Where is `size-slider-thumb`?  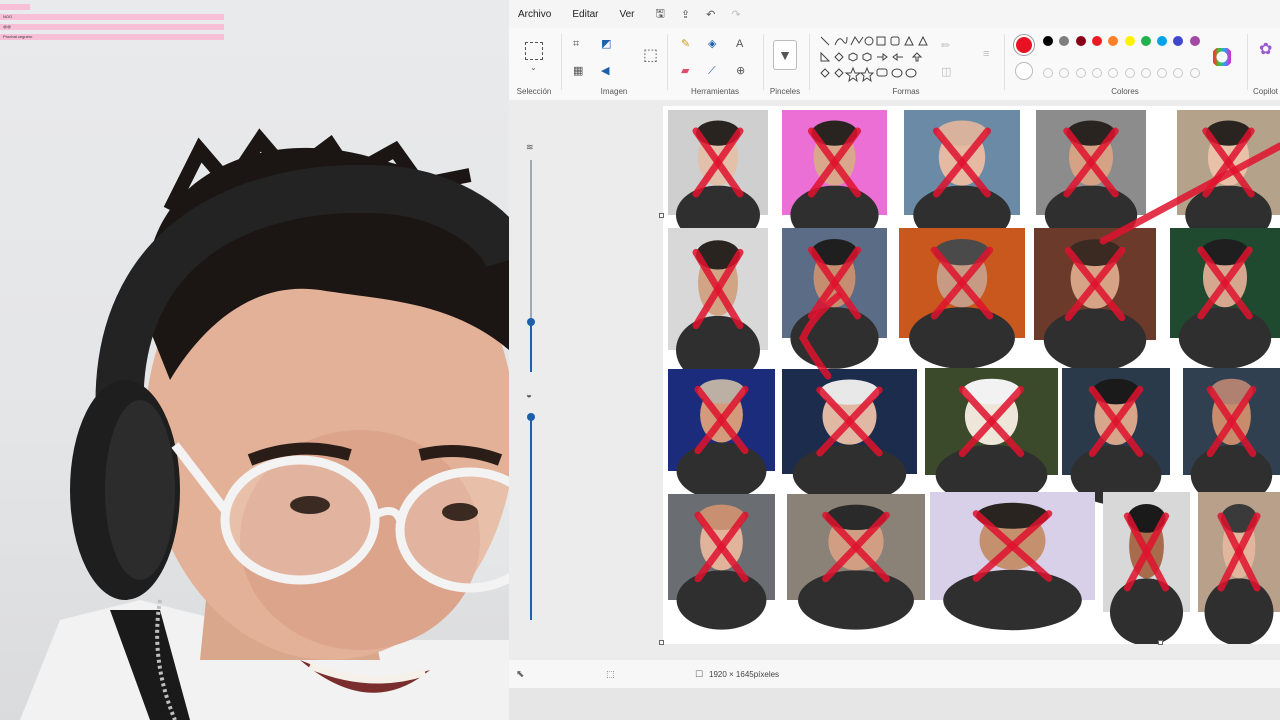 size-slider-thumb is located at coordinates (531, 322).